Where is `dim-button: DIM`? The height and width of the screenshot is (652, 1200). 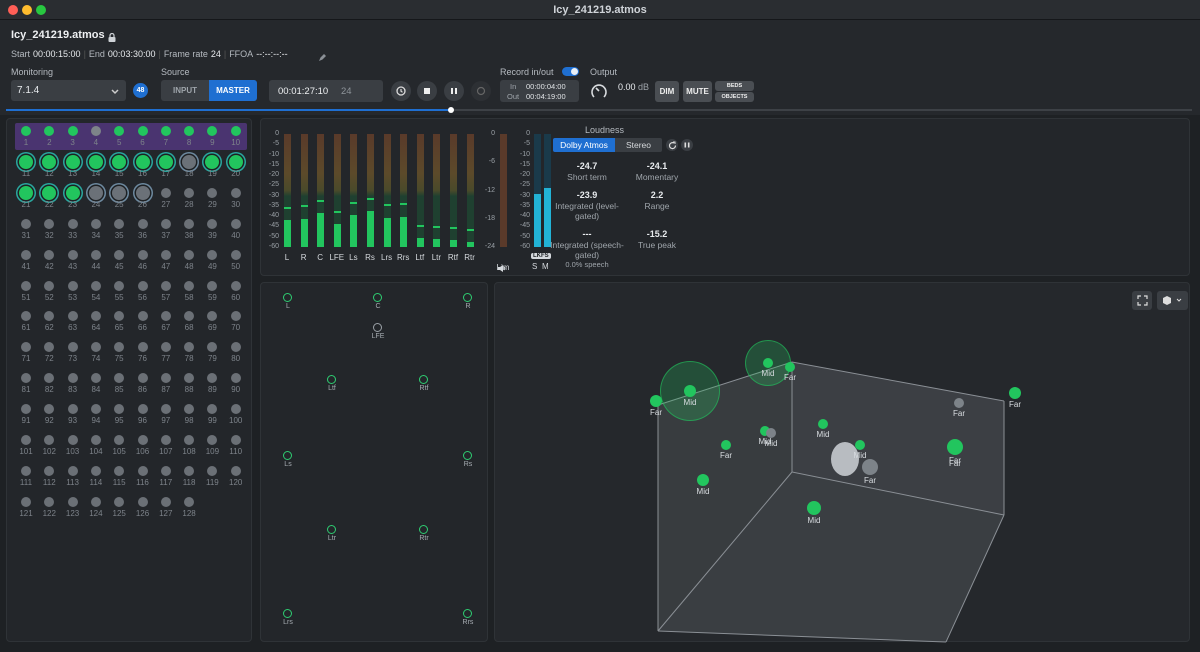
dim-button: DIM is located at coordinates (667, 91).